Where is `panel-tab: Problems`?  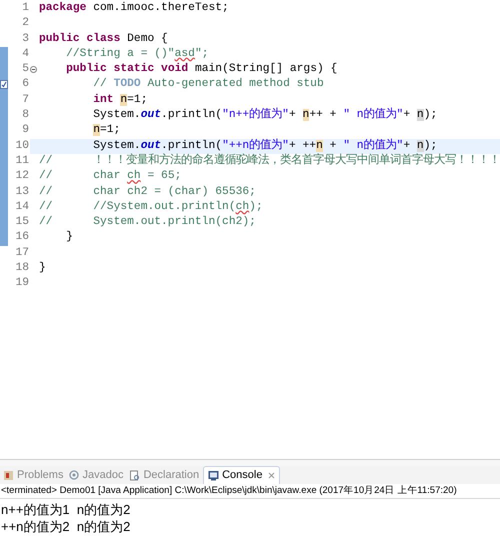 panel-tab: Problems is located at coordinates (33, 475).